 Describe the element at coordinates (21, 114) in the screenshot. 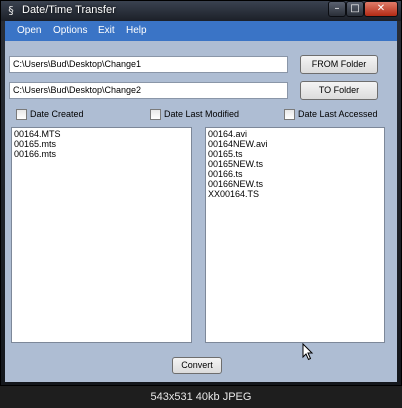

I see `date-created-checkbox` at that location.